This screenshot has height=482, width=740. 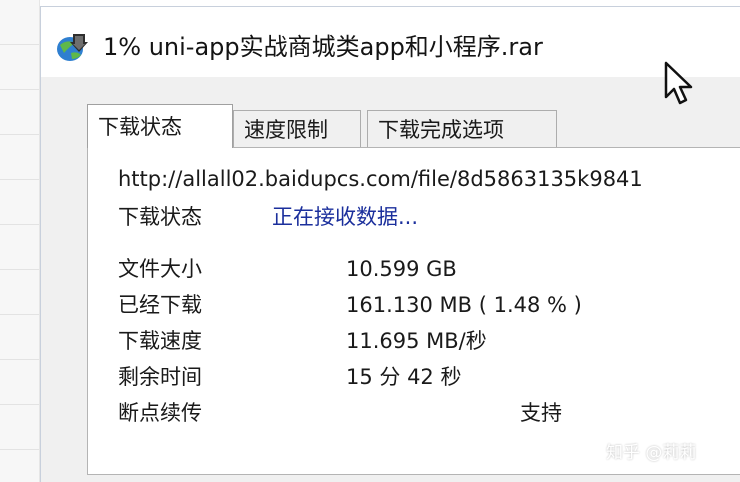 I want to click on downloaded-value: 161.130 MB ( 1.48 % ), so click(x=464, y=305).